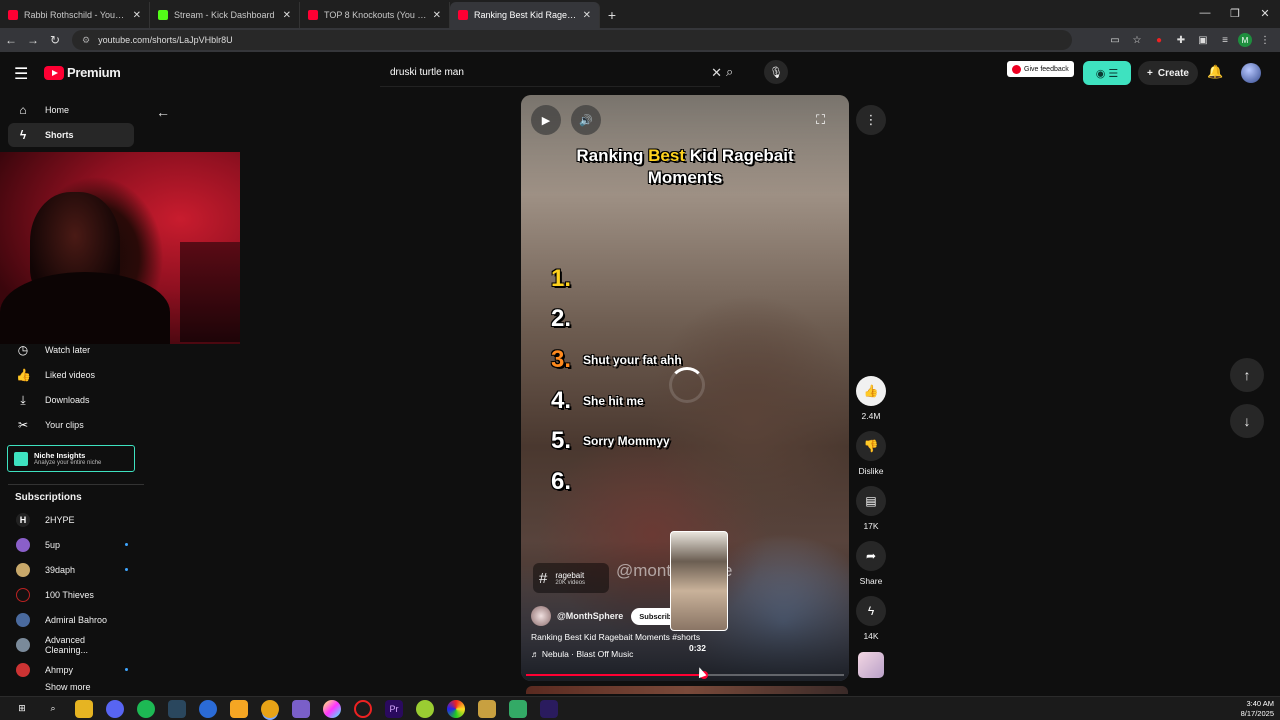 The height and width of the screenshot is (720, 1280). I want to click on subscription-item: 5up, so click(72, 545).